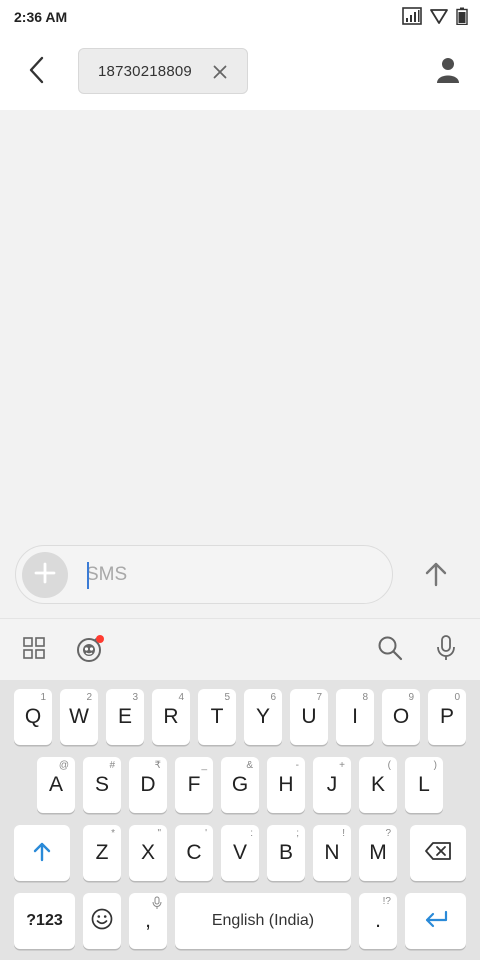 This screenshot has height=960, width=480. Describe the element at coordinates (181, 697) in the screenshot. I see `key-hint: 4` at that location.